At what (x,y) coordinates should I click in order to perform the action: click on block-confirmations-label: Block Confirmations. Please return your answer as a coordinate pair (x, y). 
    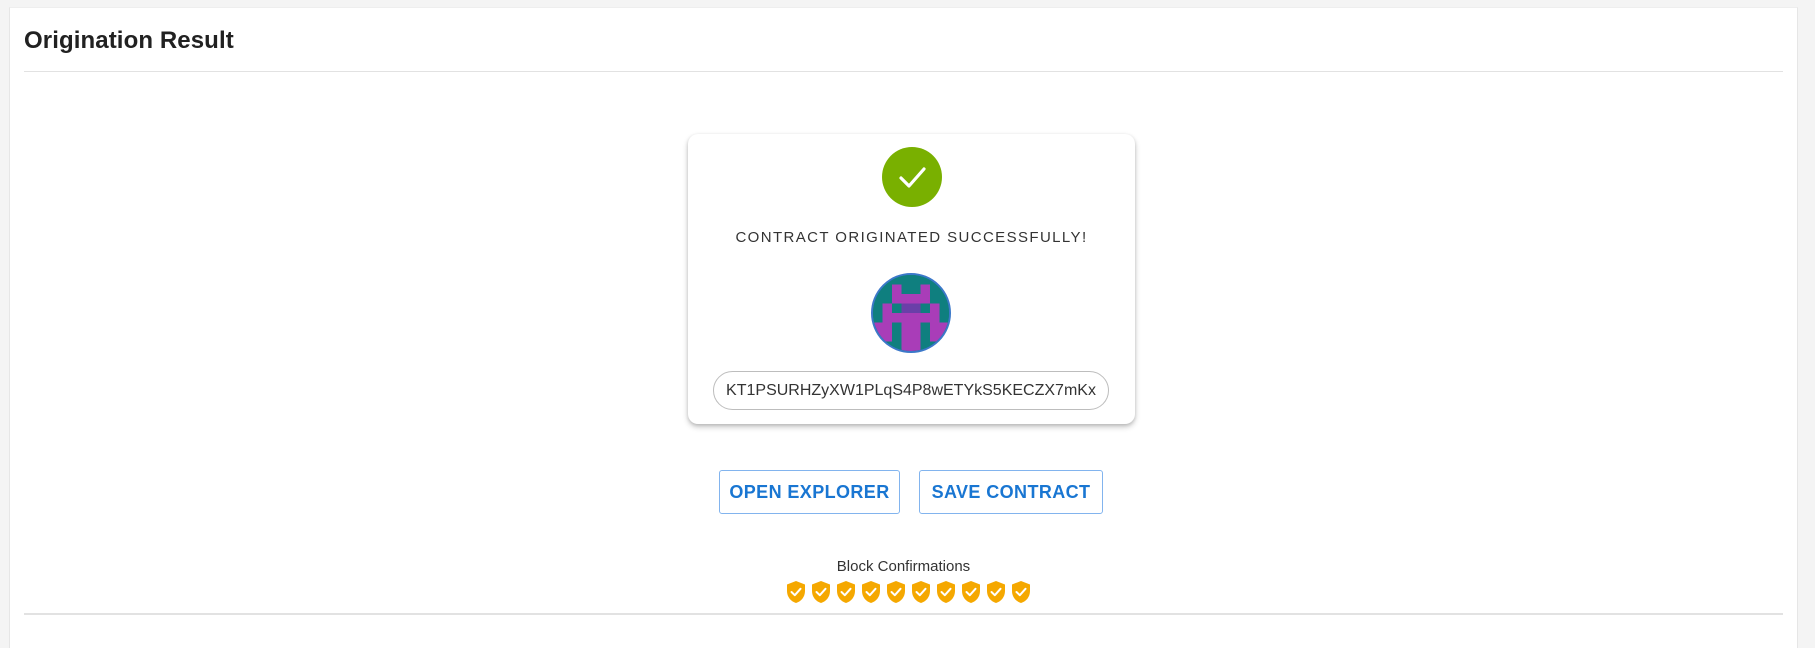
    Looking at the image, I should click on (903, 566).